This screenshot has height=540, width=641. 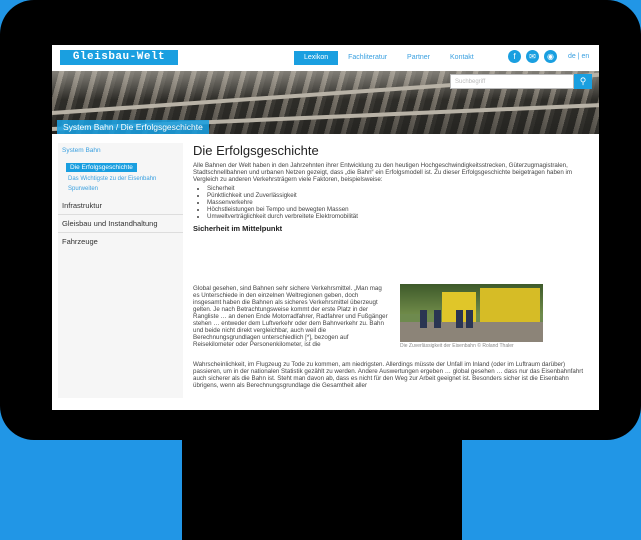 What do you see at coordinates (400, 188) in the screenshot?
I see `list-item: Sicherheit` at bounding box center [400, 188].